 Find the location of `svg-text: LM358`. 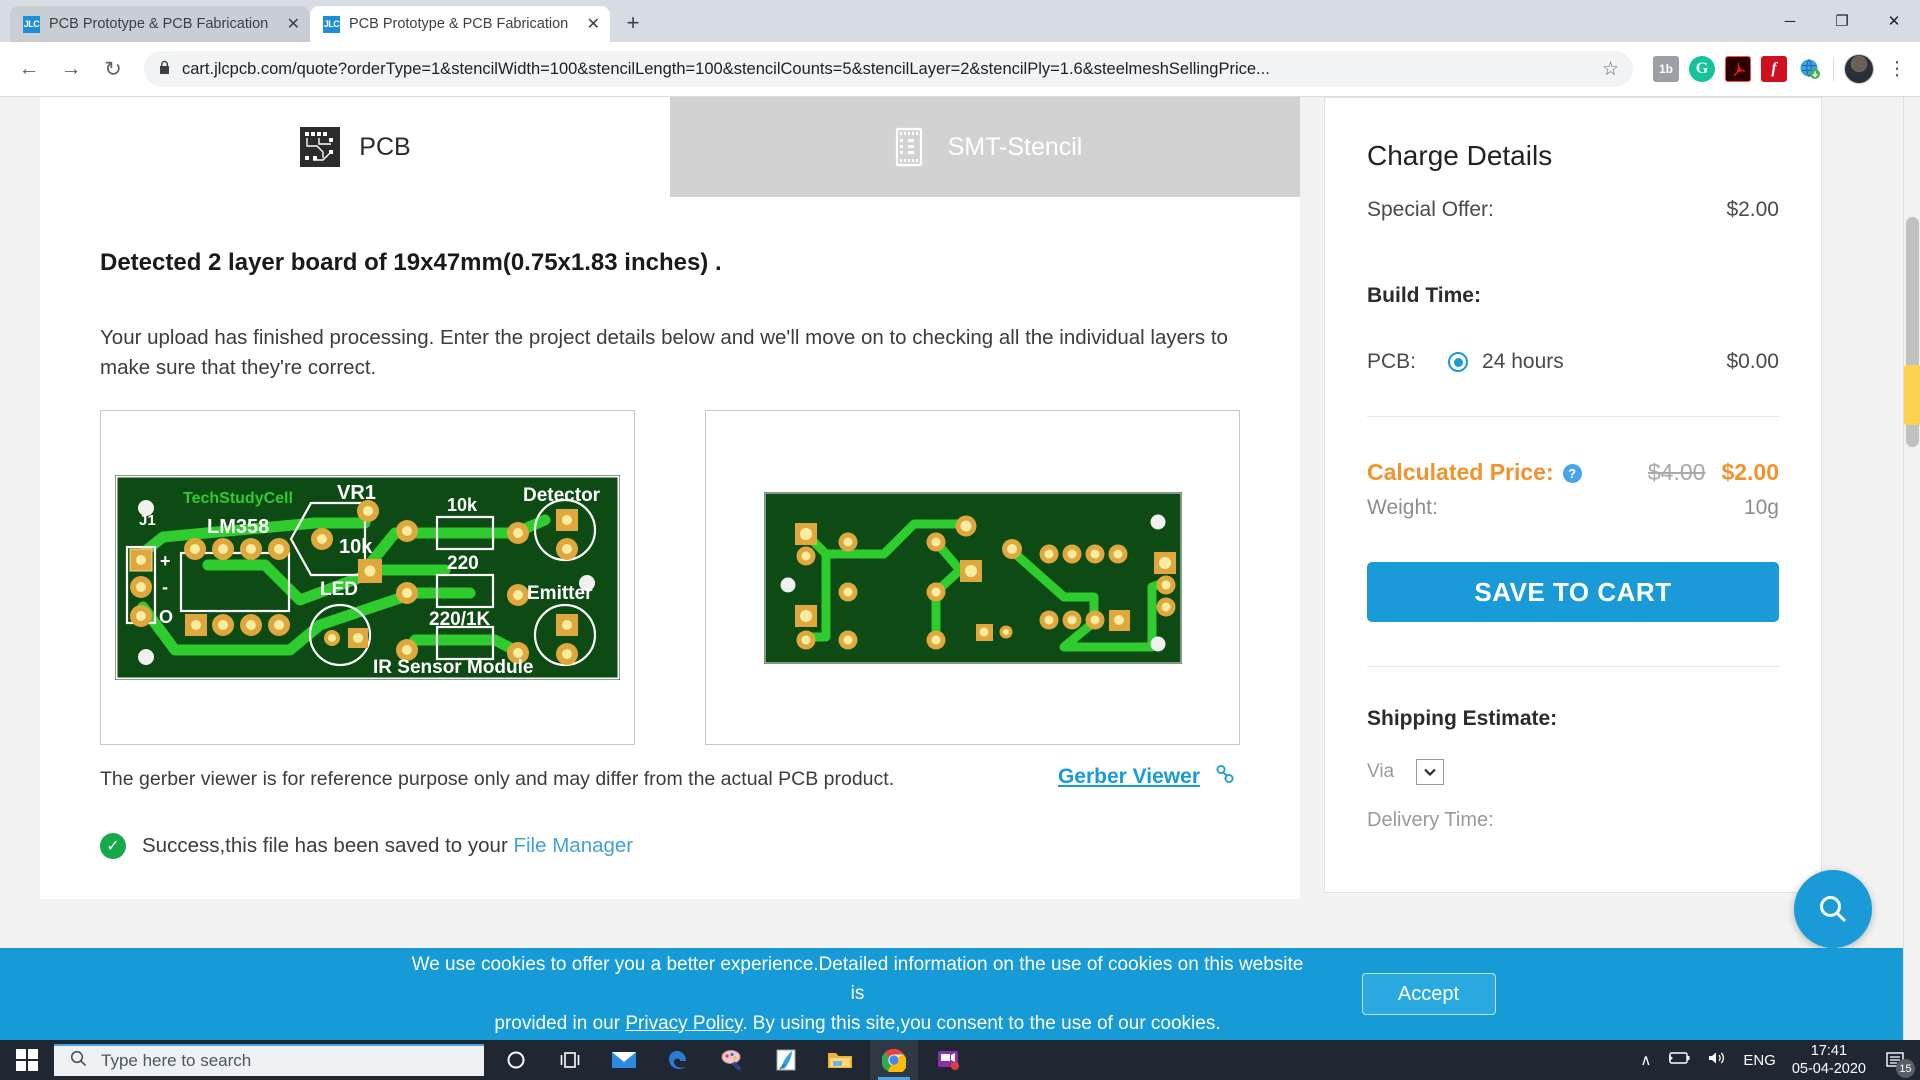

svg-text: LM358 is located at coordinates (238, 527).